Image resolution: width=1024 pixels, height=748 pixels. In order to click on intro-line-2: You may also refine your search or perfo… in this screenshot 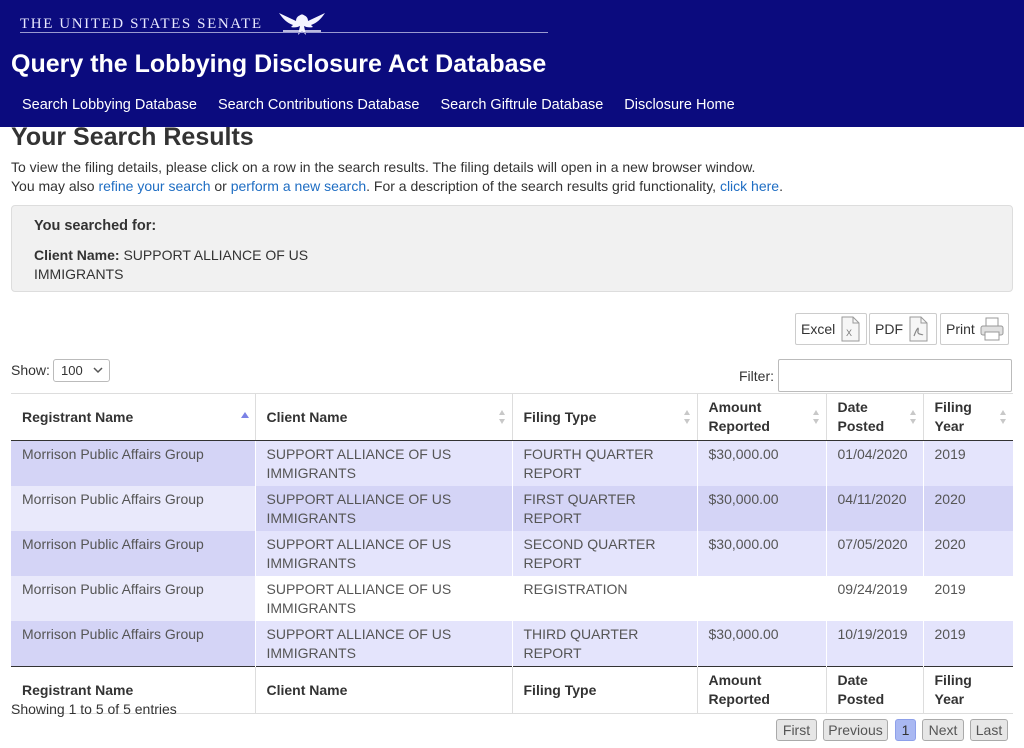, I will do `click(397, 186)`.